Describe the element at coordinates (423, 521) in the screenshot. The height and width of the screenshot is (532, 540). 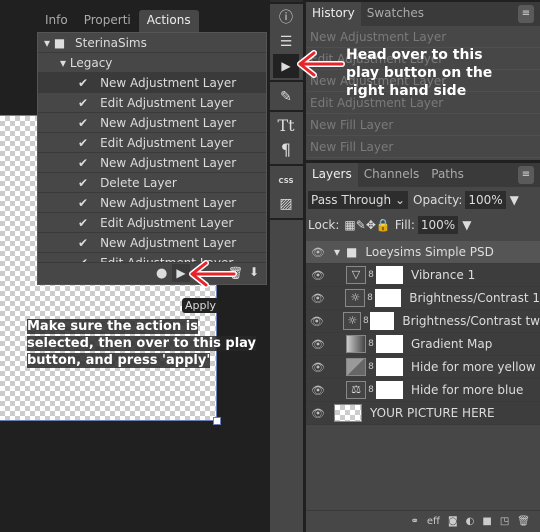
I see `layers-footer: ⚭ eff ◙ ◐ ■ ◳ 🗑` at that location.